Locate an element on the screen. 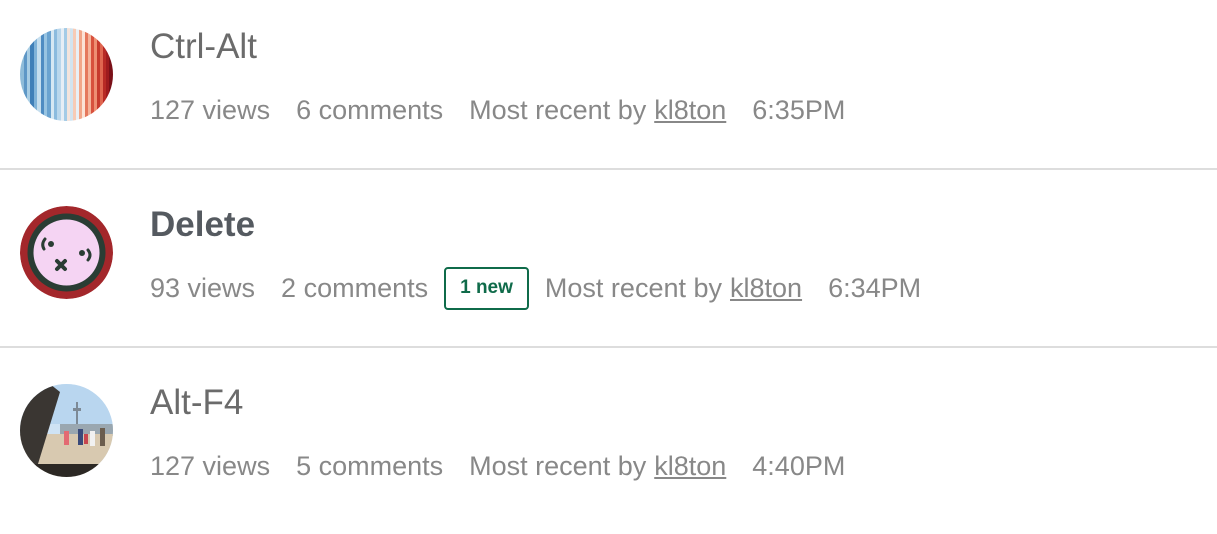 The height and width of the screenshot is (534, 1217). discussion-title: Alt-F4 is located at coordinates (196, 403).